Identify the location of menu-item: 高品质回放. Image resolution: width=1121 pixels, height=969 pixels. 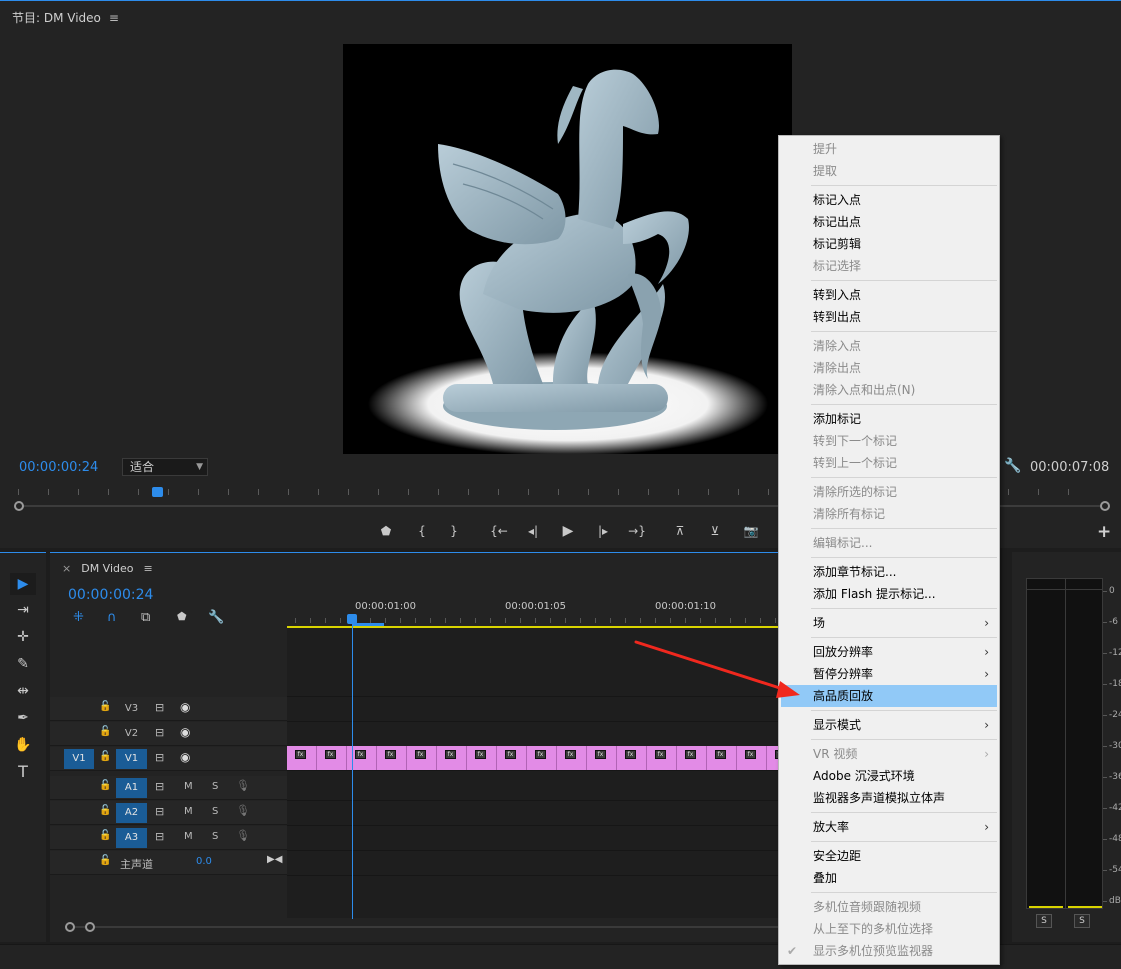
(889, 696).